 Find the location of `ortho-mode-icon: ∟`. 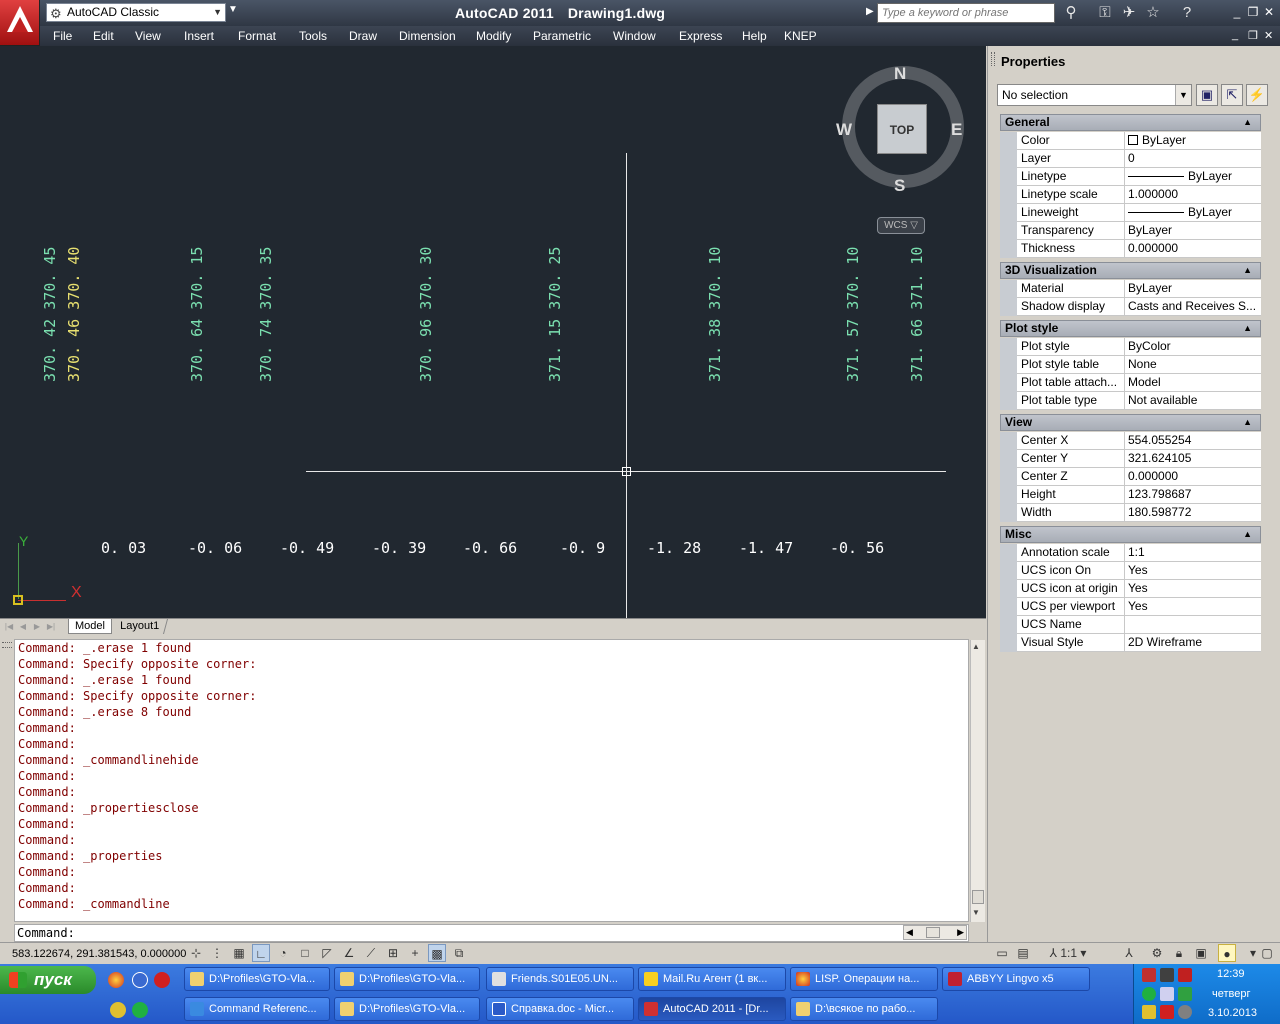

ortho-mode-icon: ∟ is located at coordinates (261, 953).